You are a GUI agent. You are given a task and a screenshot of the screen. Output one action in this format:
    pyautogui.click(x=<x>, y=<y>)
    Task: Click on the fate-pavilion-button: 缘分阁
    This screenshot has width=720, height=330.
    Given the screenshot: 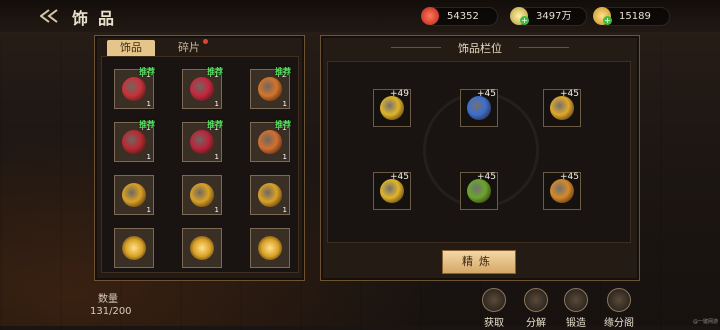 What is the action you would take?
    pyautogui.click(x=619, y=308)
    